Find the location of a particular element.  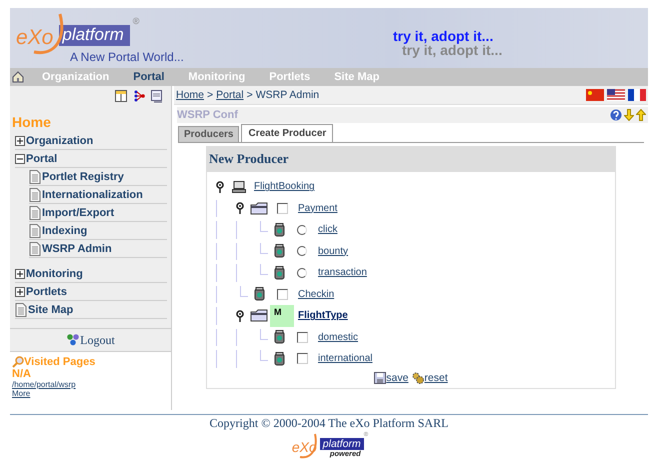

tree-link: Checkin is located at coordinates (316, 294).